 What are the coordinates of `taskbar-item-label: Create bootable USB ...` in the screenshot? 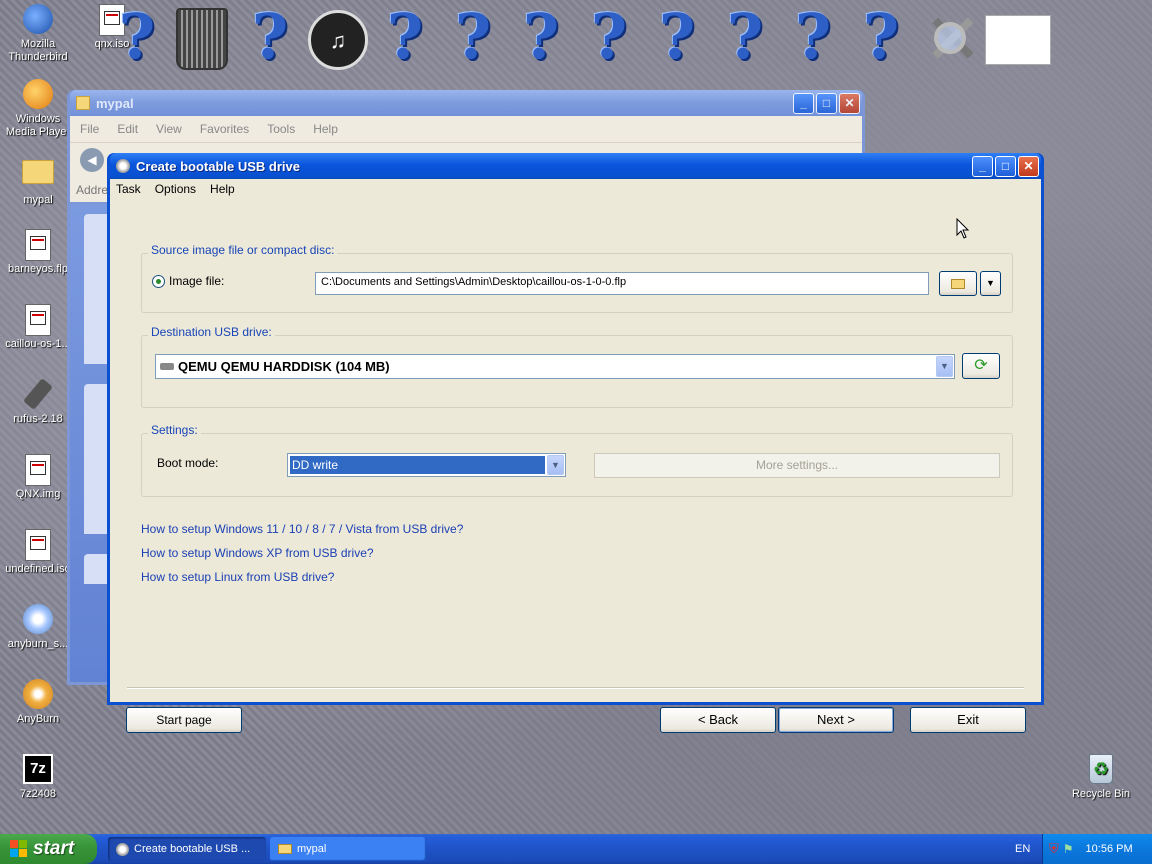 It's located at (192, 849).